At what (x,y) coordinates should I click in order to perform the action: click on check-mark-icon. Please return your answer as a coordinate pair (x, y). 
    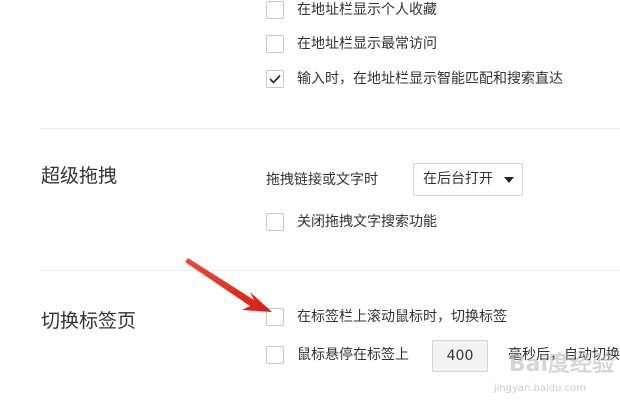
    Looking at the image, I should click on (275, 79).